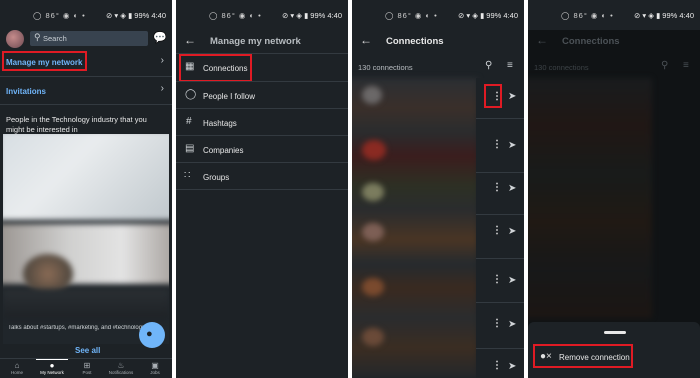  I want to click on menu-item-companies: ▤ Companies, so click(262, 150).